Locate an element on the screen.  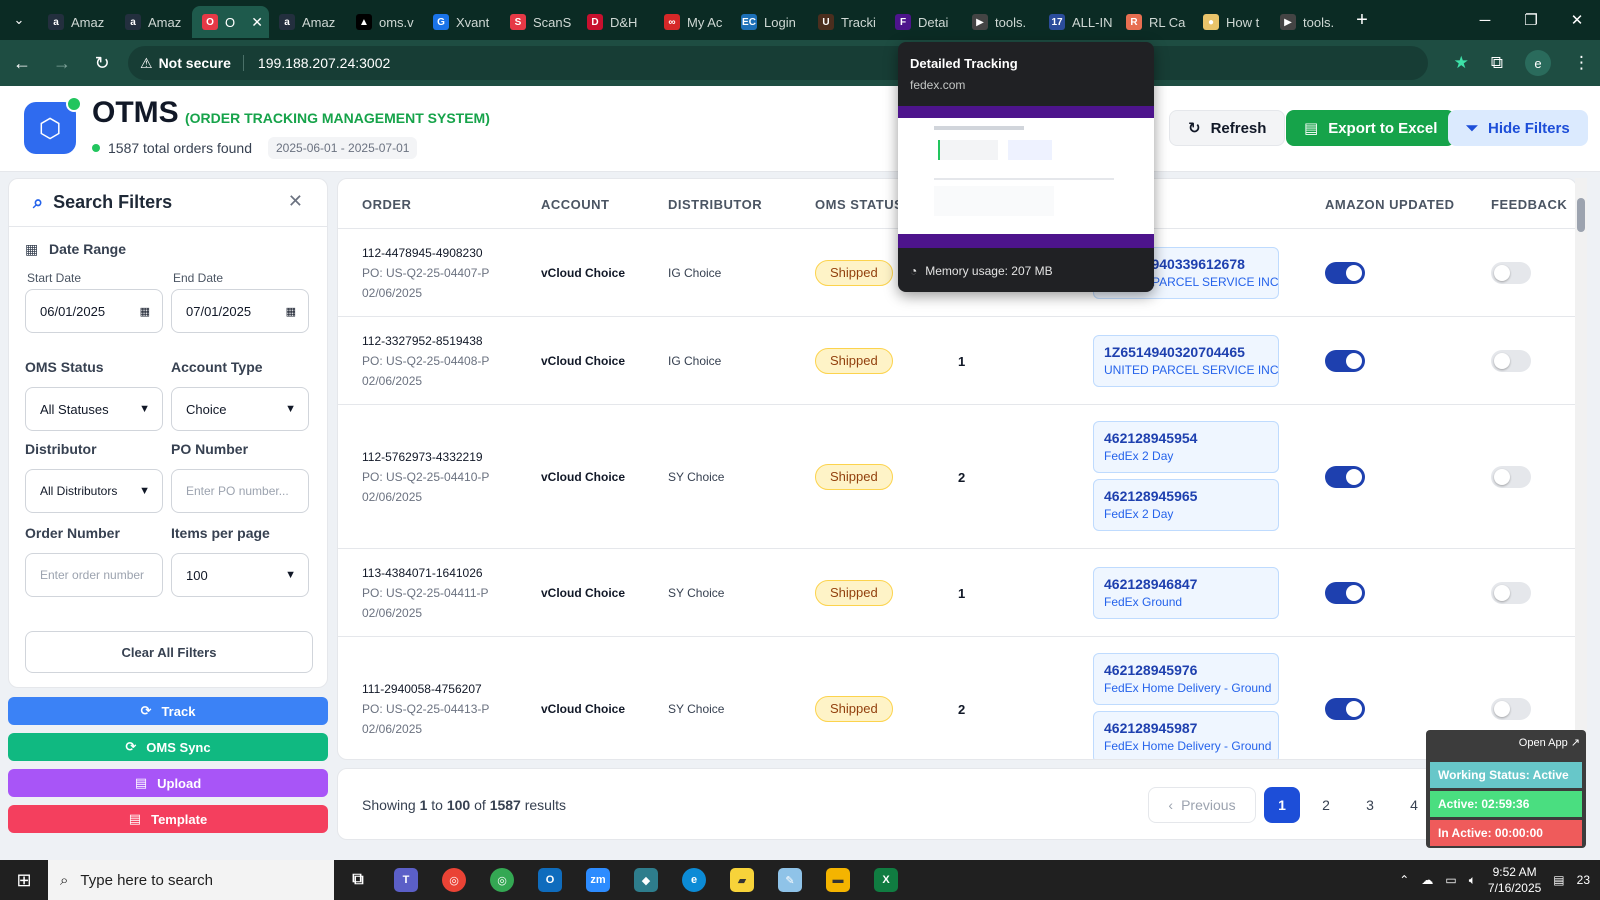
hide-filters-button: ⏷ Hide Filters is located at coordinates (1518, 128).